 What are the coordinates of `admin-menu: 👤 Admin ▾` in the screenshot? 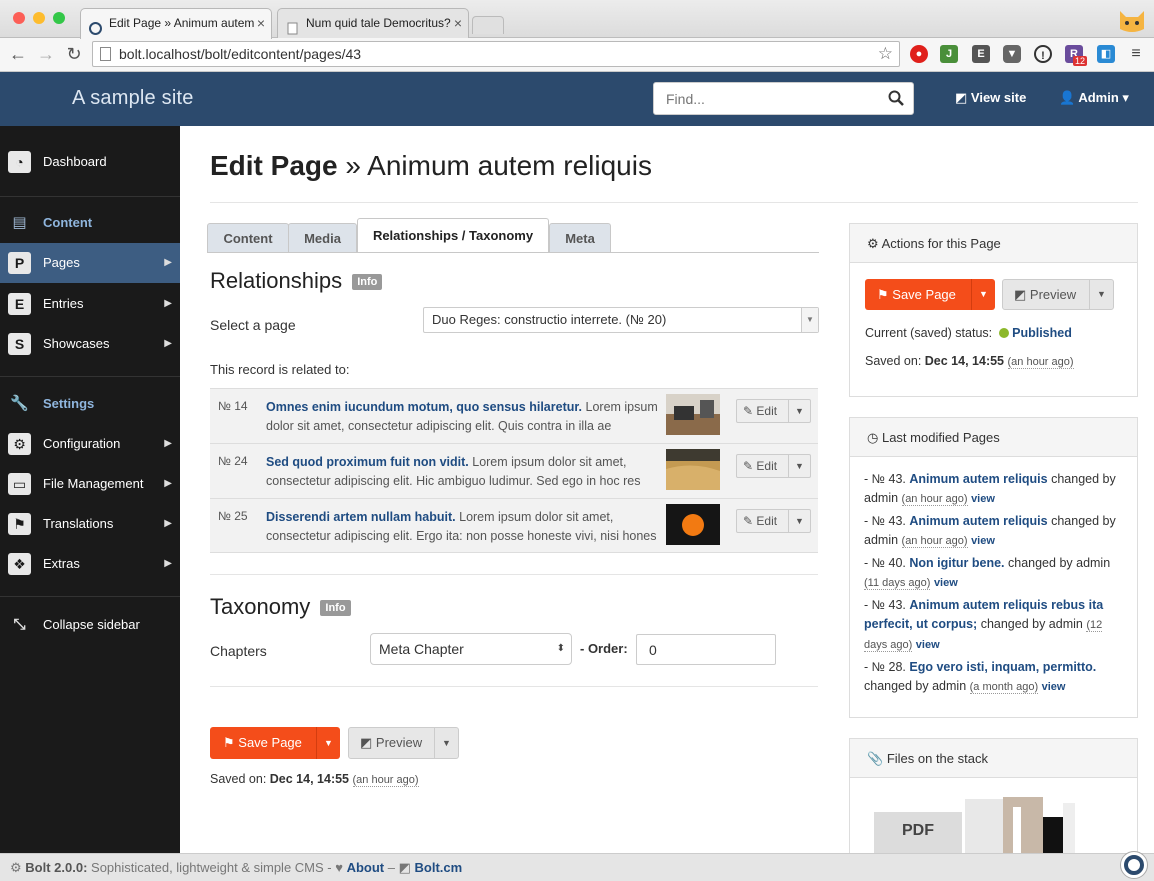 It's located at (1094, 98).